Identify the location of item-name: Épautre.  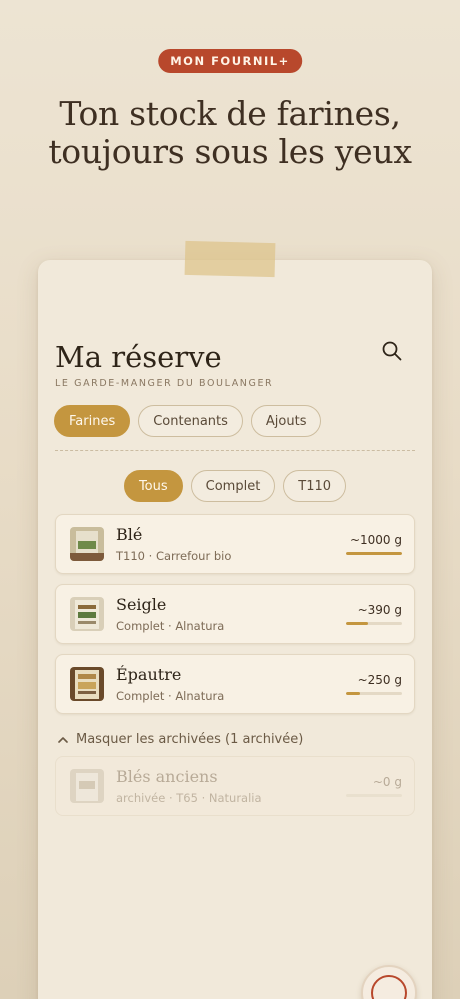
(149, 674).